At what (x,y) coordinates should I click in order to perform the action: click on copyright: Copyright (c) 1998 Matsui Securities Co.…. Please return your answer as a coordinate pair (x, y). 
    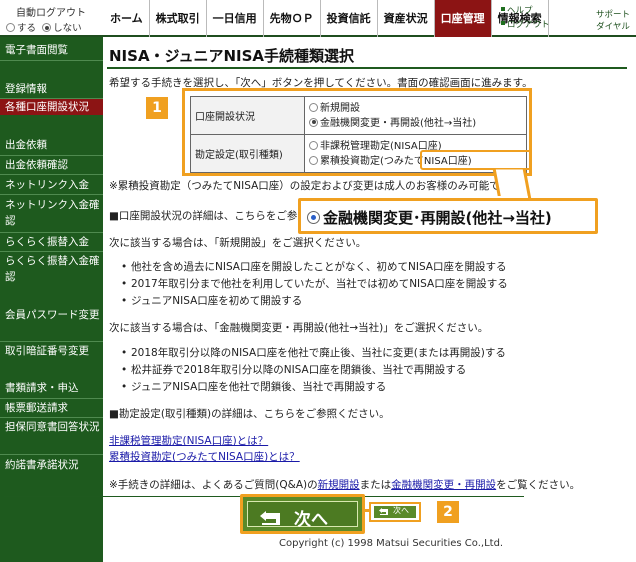
    Looking at the image, I should click on (391, 543).